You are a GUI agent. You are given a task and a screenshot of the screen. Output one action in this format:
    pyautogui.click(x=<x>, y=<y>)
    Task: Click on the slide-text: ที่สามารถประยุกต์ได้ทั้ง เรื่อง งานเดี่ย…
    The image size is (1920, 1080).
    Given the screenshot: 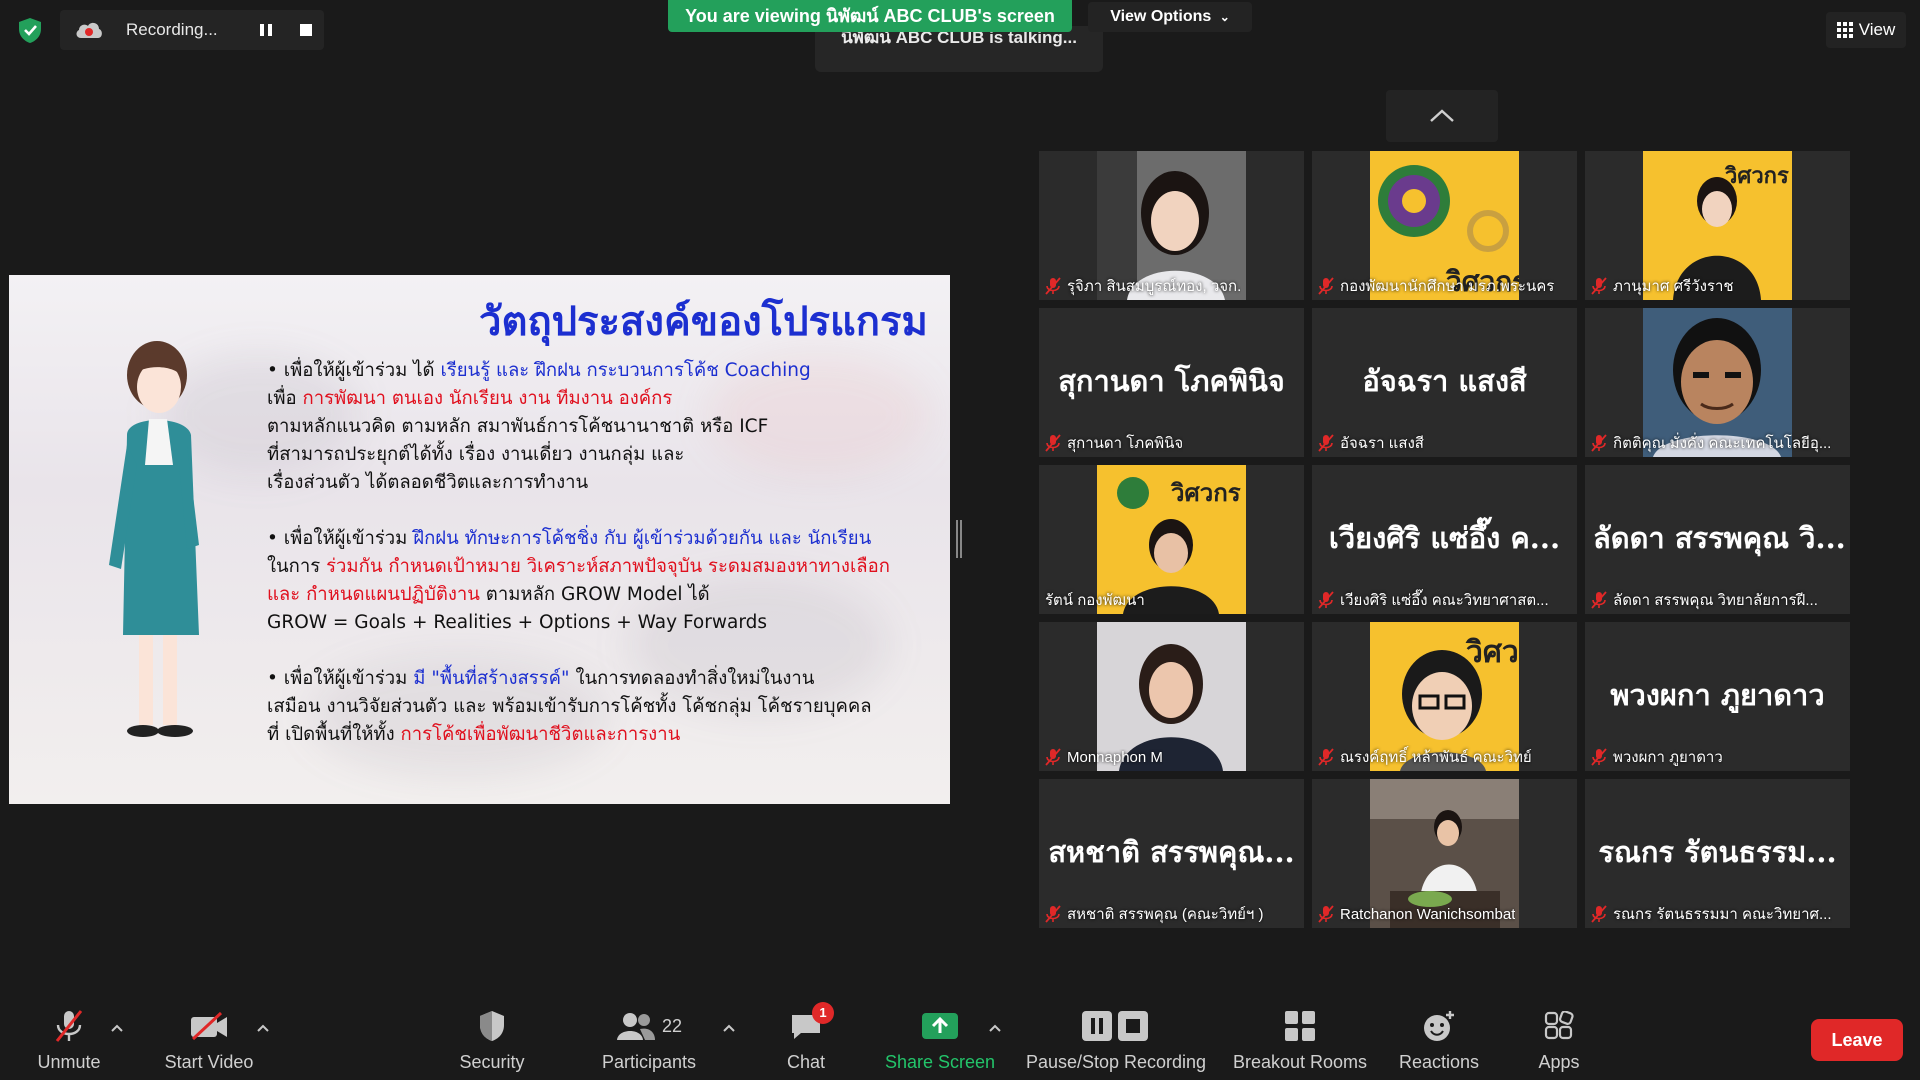 What is the action you would take?
    pyautogui.click(x=476, y=454)
    